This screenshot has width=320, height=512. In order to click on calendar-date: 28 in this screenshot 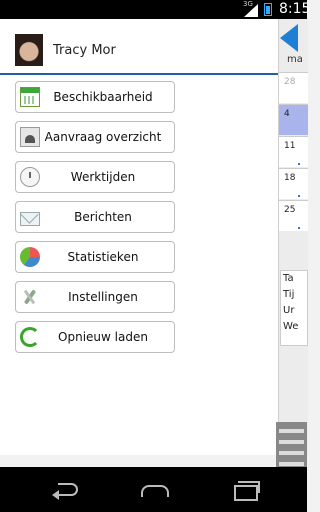, I will do `click(290, 82)`.